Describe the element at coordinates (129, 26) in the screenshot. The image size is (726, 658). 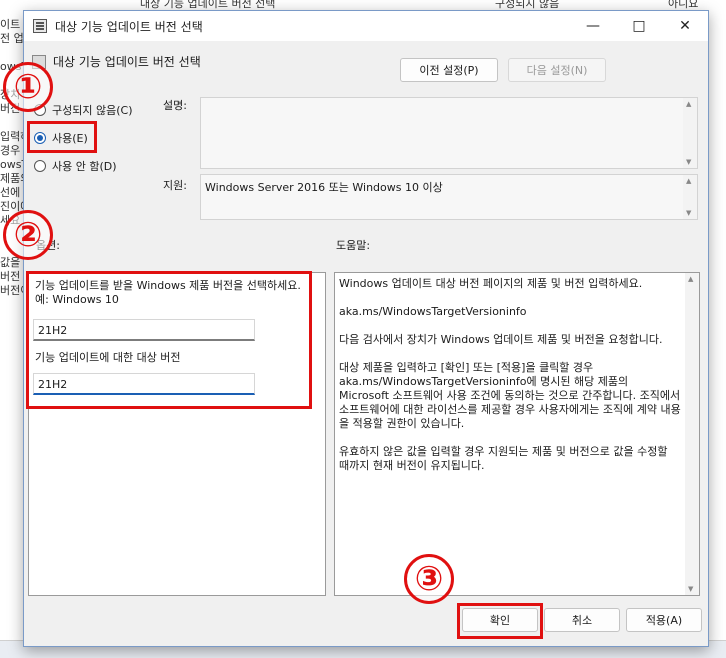
I see `window-title: 대상 기능 업데이트 버전 선택` at that location.